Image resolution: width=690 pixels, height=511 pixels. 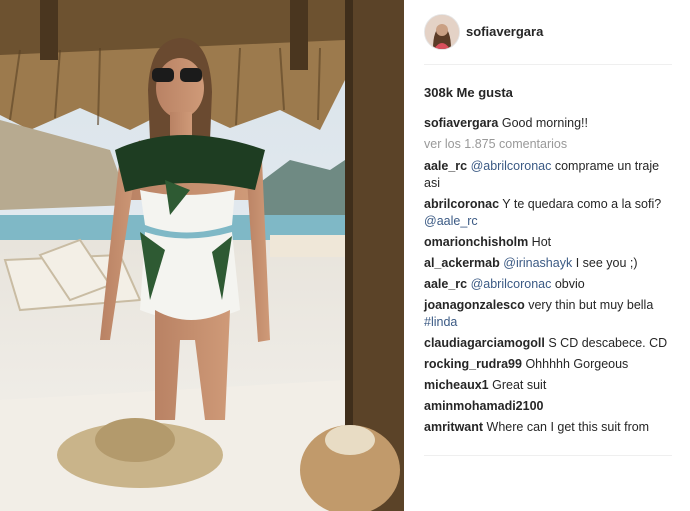 I want to click on comment-username: claudiagarciamogoll, so click(x=484, y=343).